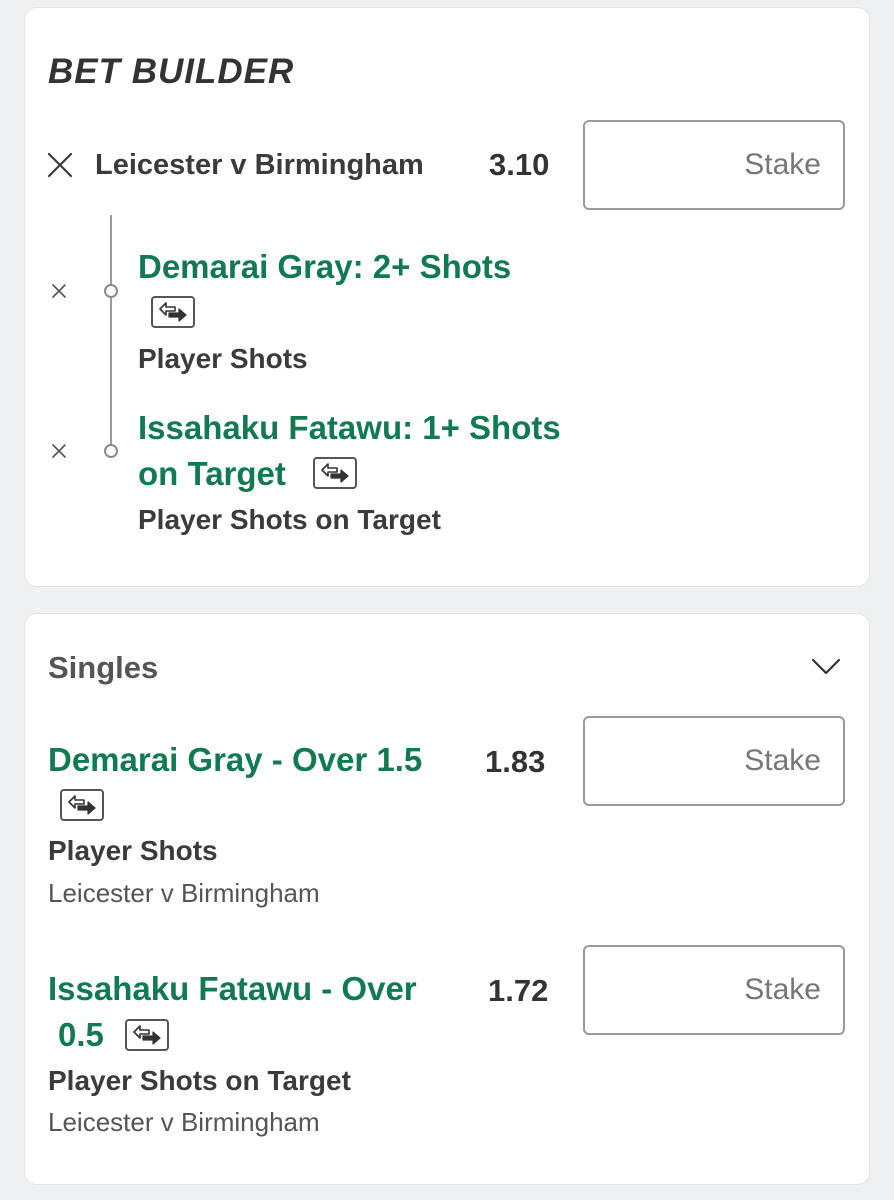 The image size is (894, 1200). I want to click on legs-connector-line, so click(111, 335).